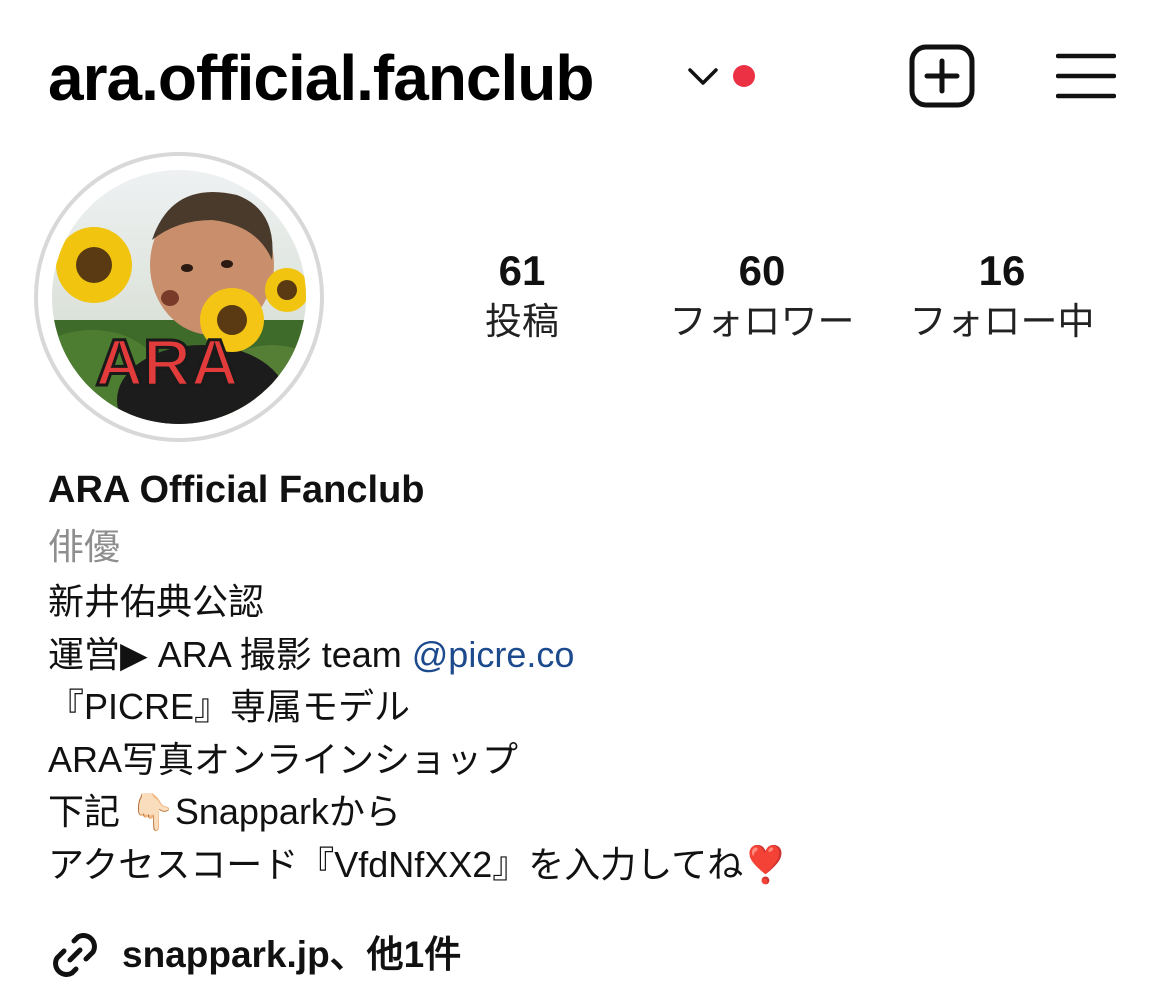 The width and height of the screenshot is (1170, 999). What do you see at coordinates (236, 490) in the screenshot?
I see `display-name: ARA Official Fanclub` at bounding box center [236, 490].